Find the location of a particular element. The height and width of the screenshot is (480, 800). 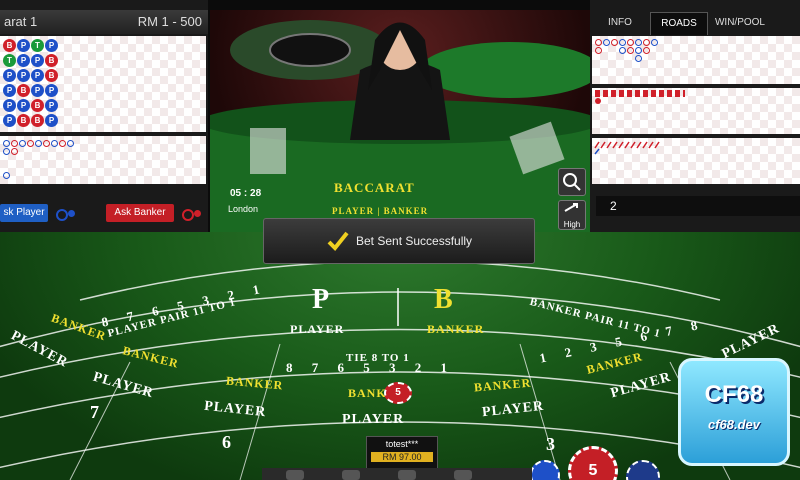

player-predict-icon is located at coordinates (62, 215).